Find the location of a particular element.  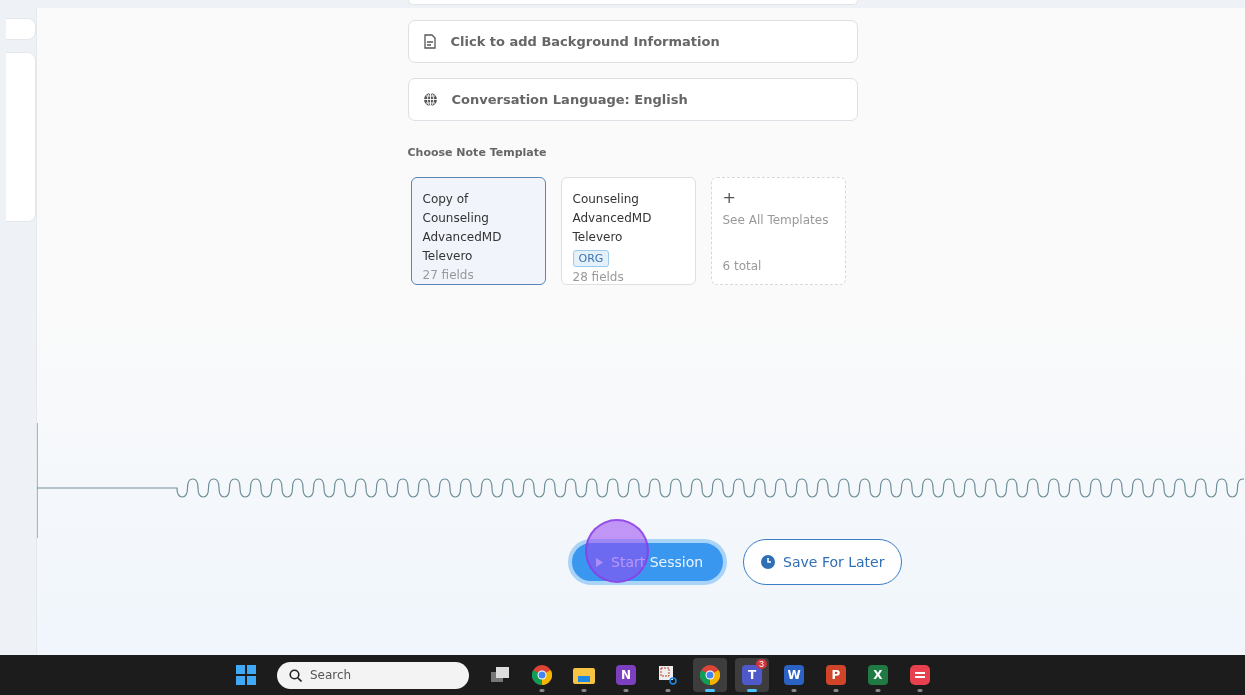

save-for-later-button: Save For Later is located at coordinates (823, 562).